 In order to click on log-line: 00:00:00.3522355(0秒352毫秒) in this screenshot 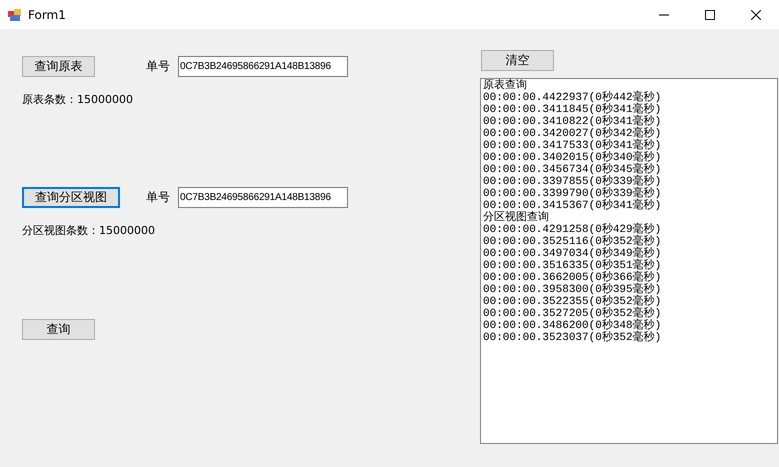, I will do `click(572, 302)`.